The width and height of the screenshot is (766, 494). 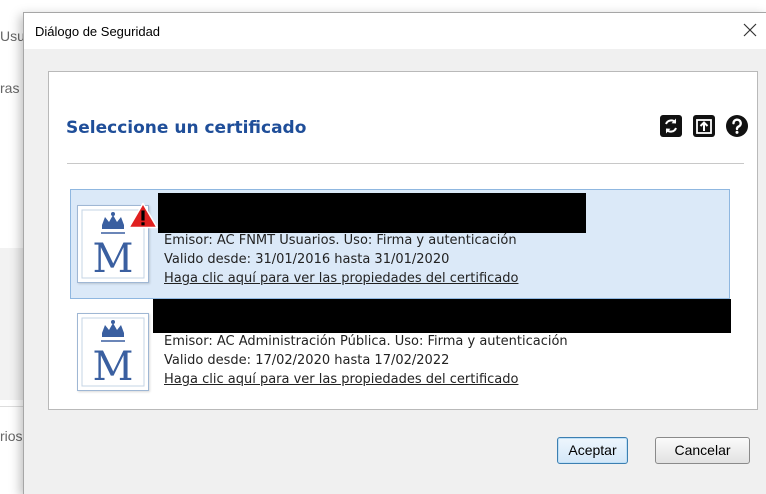 I want to click on panel-toolbar, so click(x=704, y=126).